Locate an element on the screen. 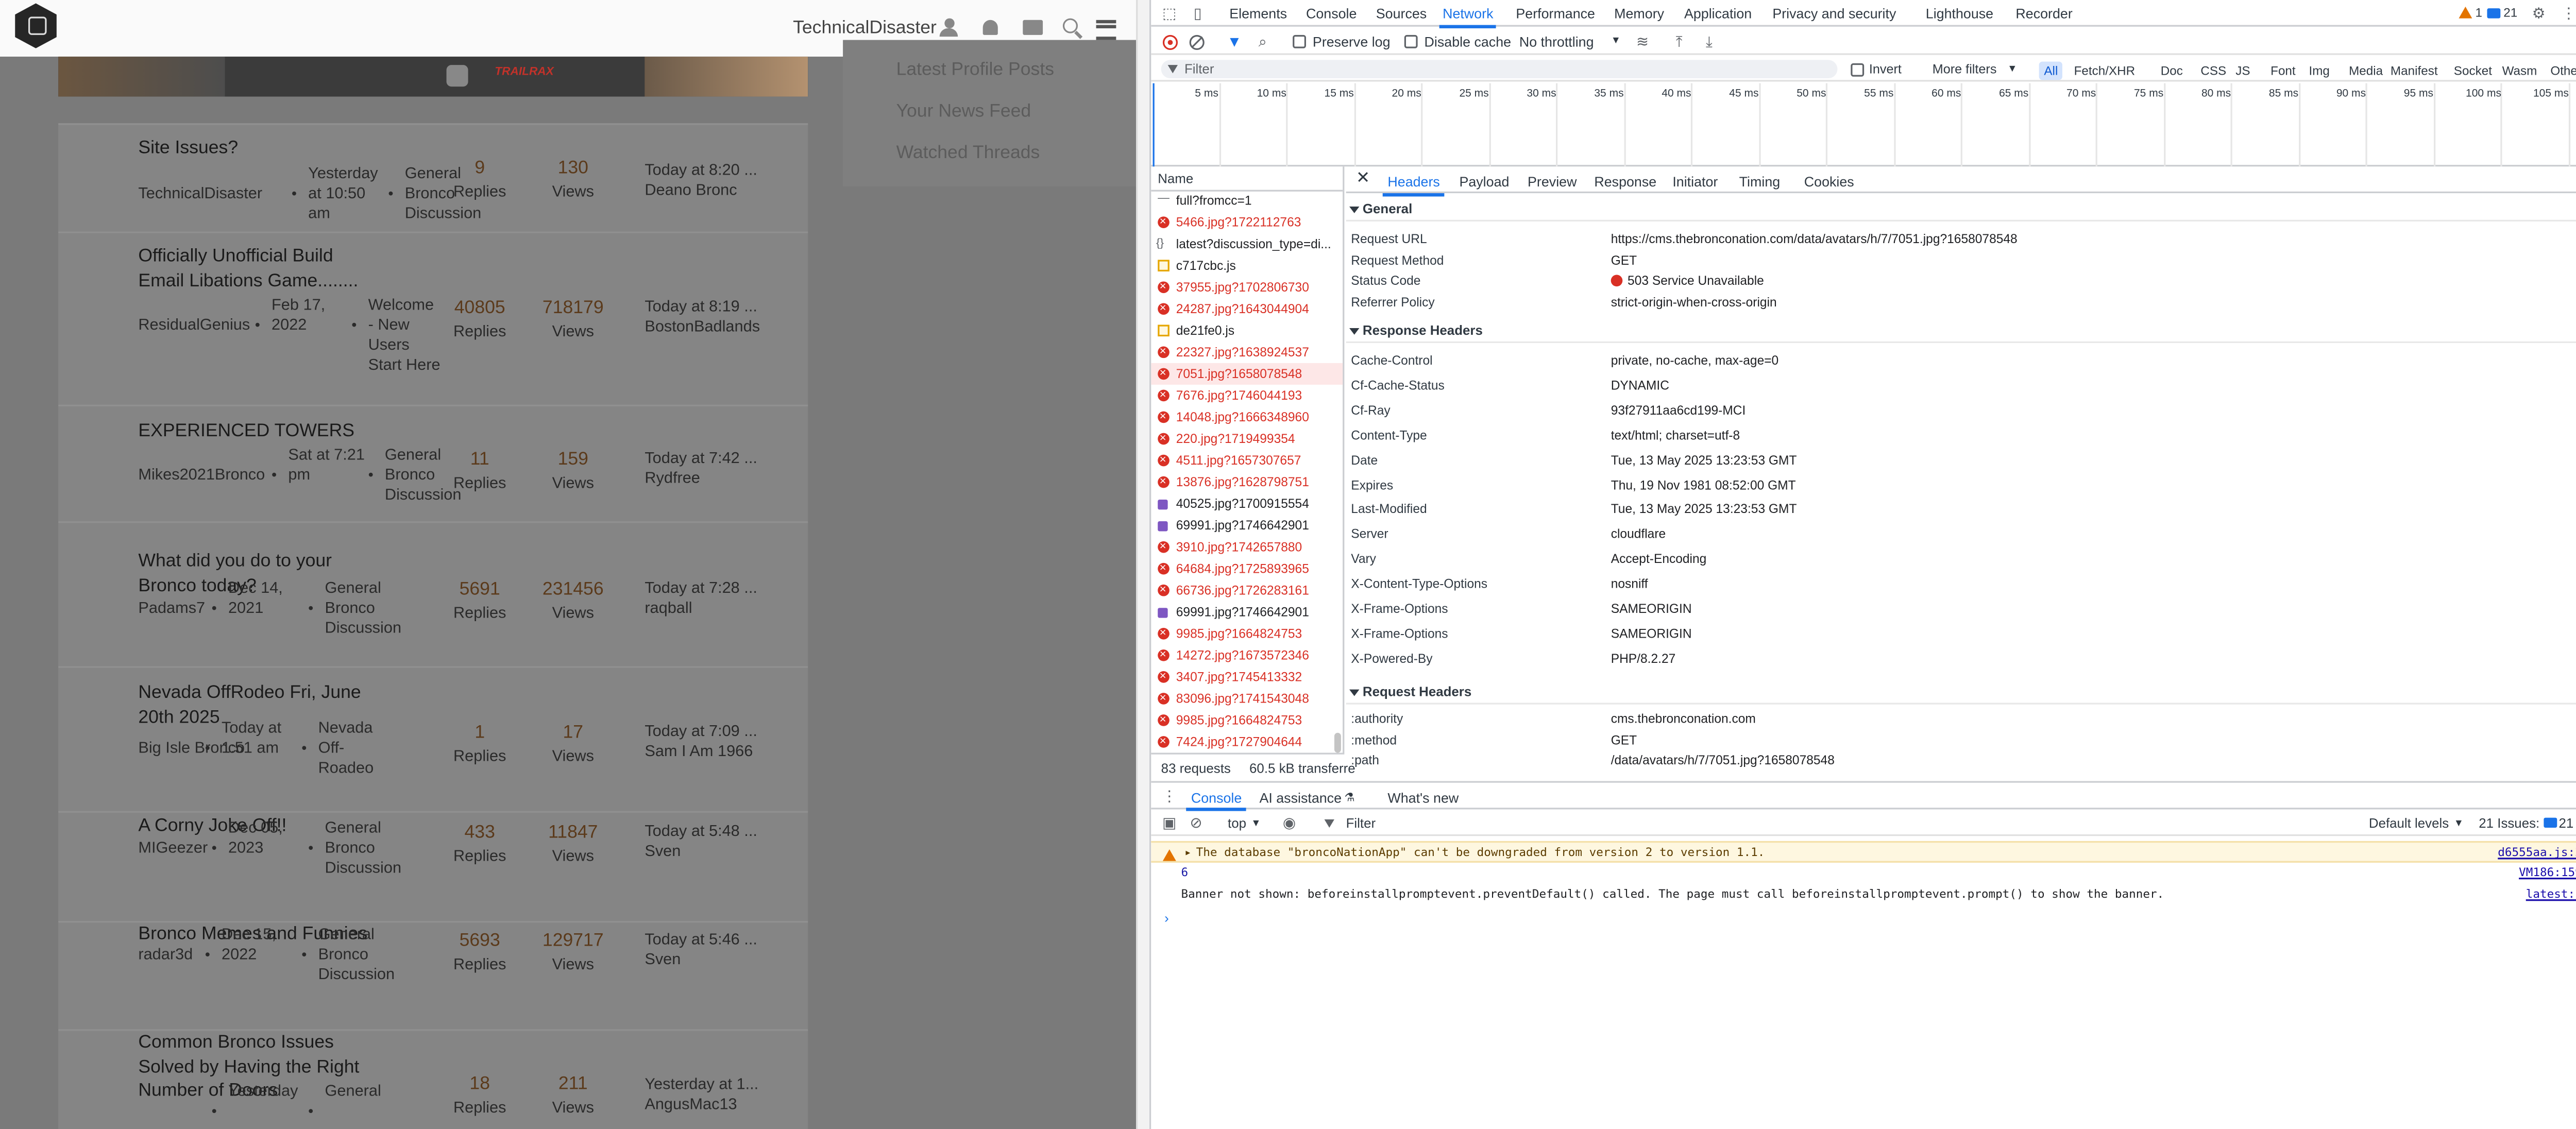 This screenshot has width=2576, height=1129. devtools-tab-network: Network is located at coordinates (1468, 16).